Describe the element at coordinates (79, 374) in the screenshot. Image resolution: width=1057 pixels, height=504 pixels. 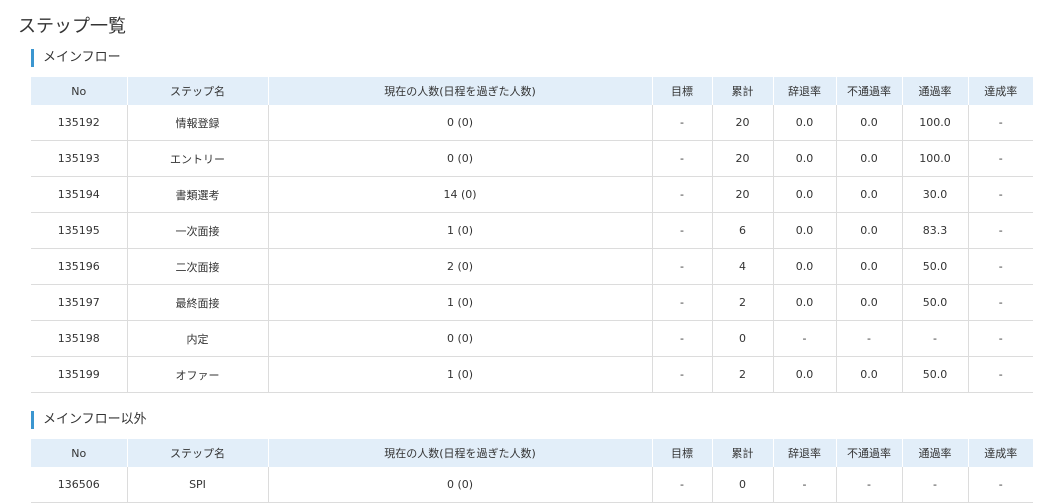
I see `col-no-cell: 135199` at that location.